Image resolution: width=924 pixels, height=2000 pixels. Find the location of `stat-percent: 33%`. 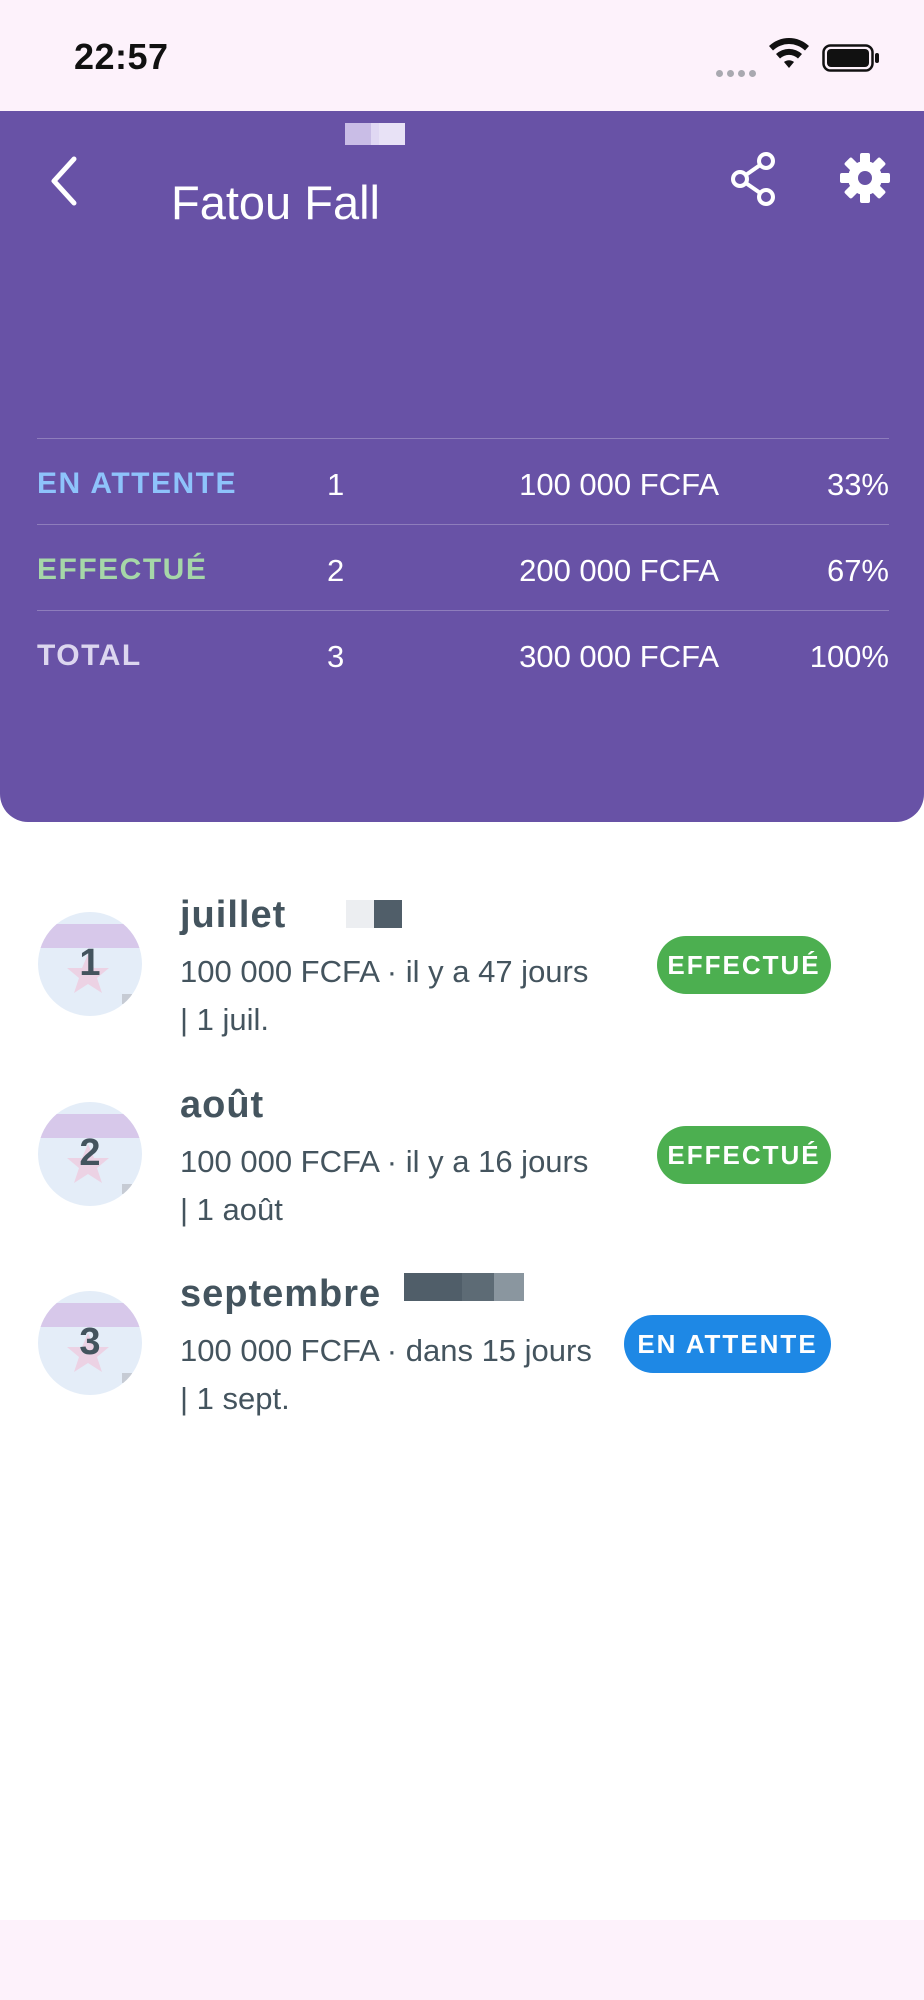

stat-percent: 33% is located at coordinates (857, 484).